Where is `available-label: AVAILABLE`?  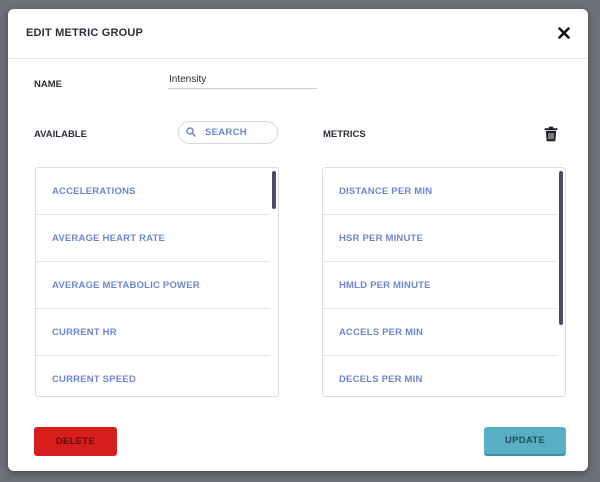
available-label: AVAILABLE is located at coordinates (60, 134).